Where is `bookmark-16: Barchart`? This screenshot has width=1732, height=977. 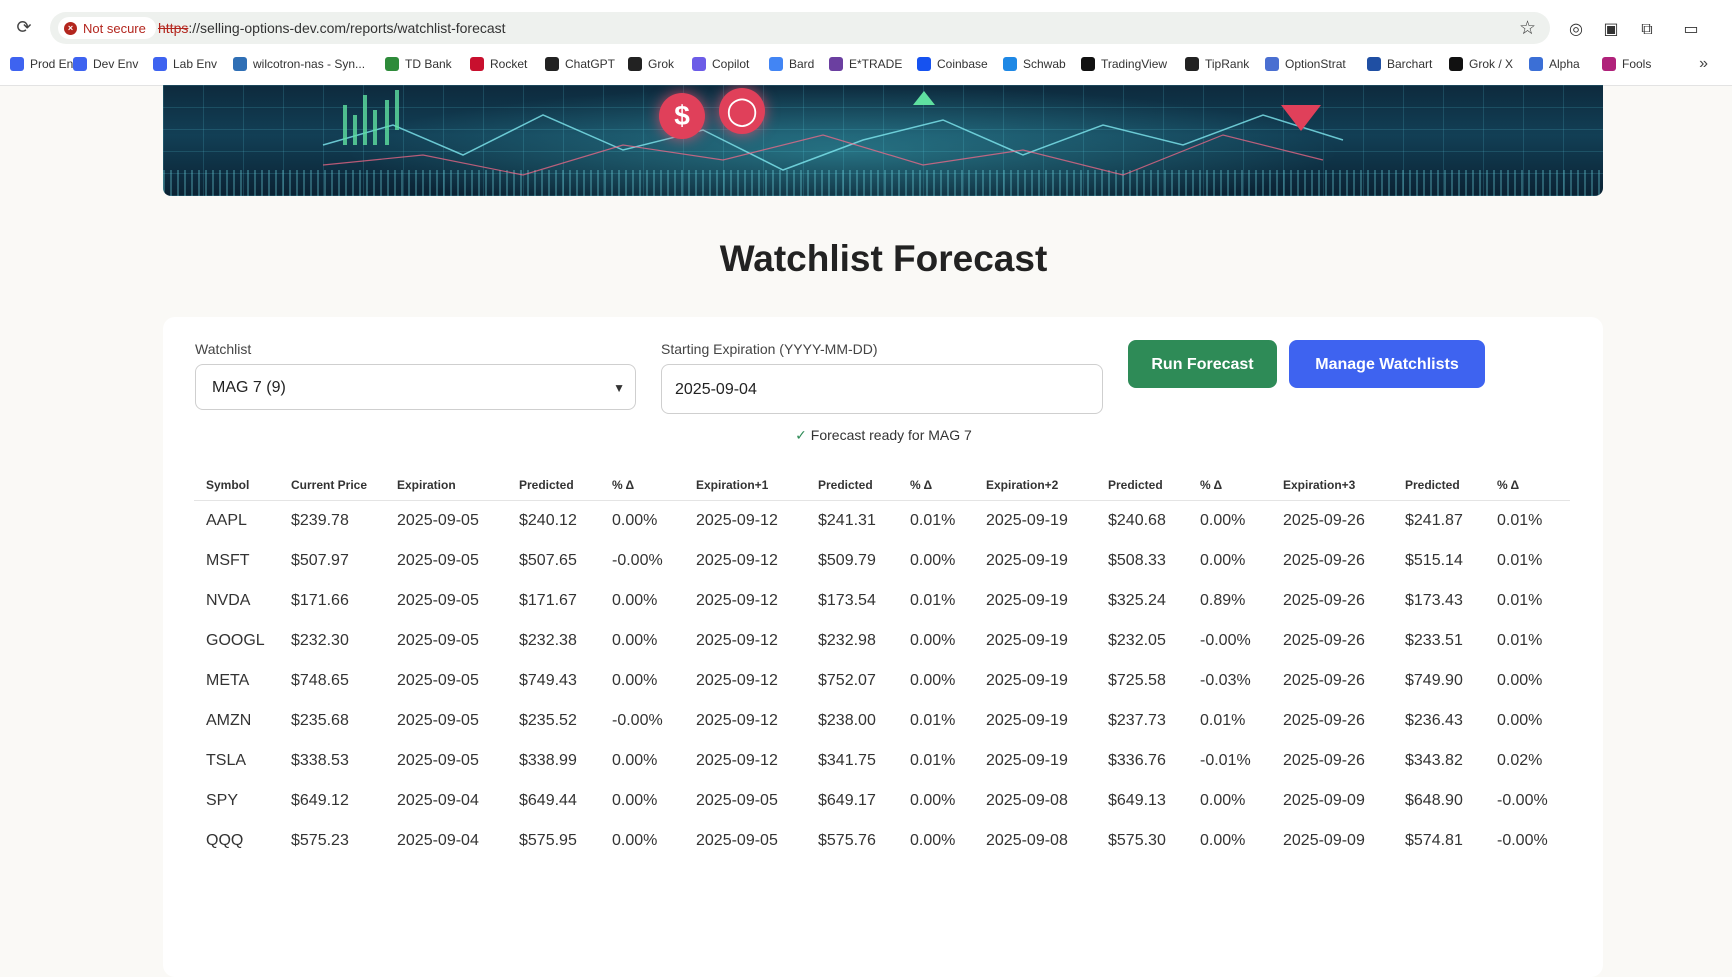 bookmark-16: Barchart is located at coordinates (1399, 64).